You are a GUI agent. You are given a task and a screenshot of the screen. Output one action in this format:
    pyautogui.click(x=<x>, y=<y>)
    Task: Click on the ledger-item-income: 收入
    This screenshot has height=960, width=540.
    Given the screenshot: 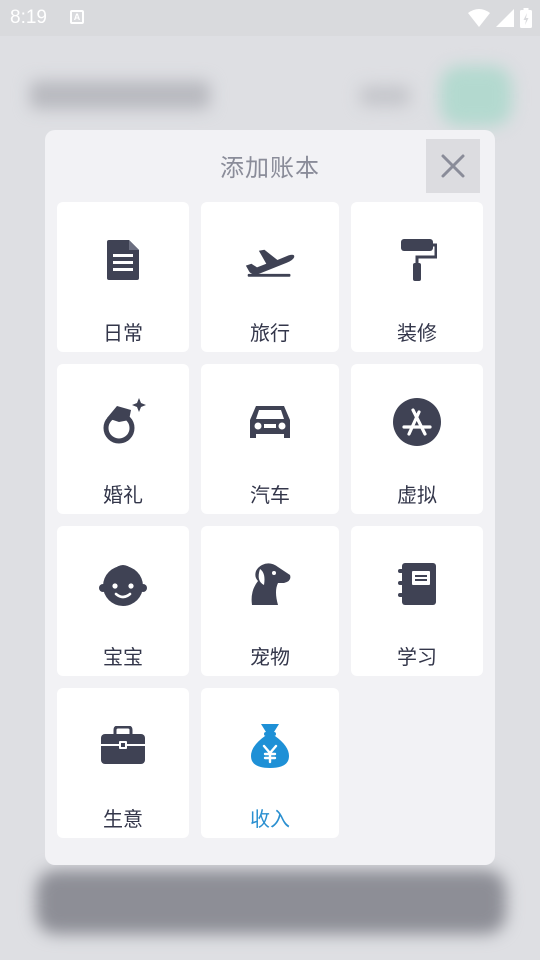 What is the action you would take?
    pyautogui.click(x=270, y=763)
    